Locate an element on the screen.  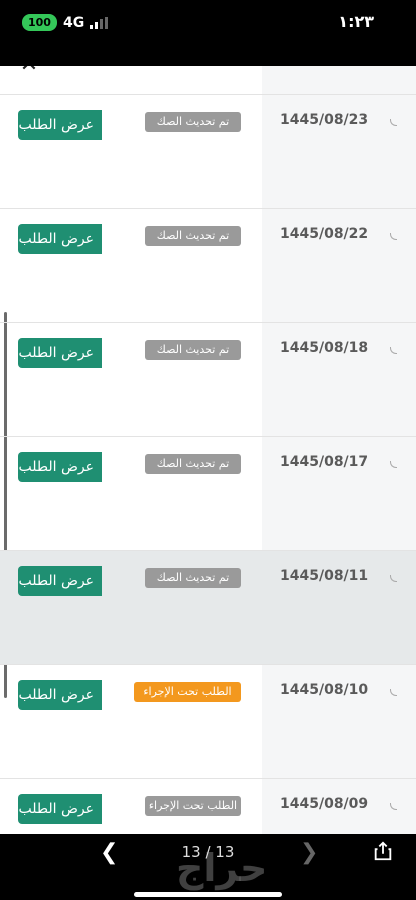
request-date: 1445/08/18 is located at coordinates (324, 348).